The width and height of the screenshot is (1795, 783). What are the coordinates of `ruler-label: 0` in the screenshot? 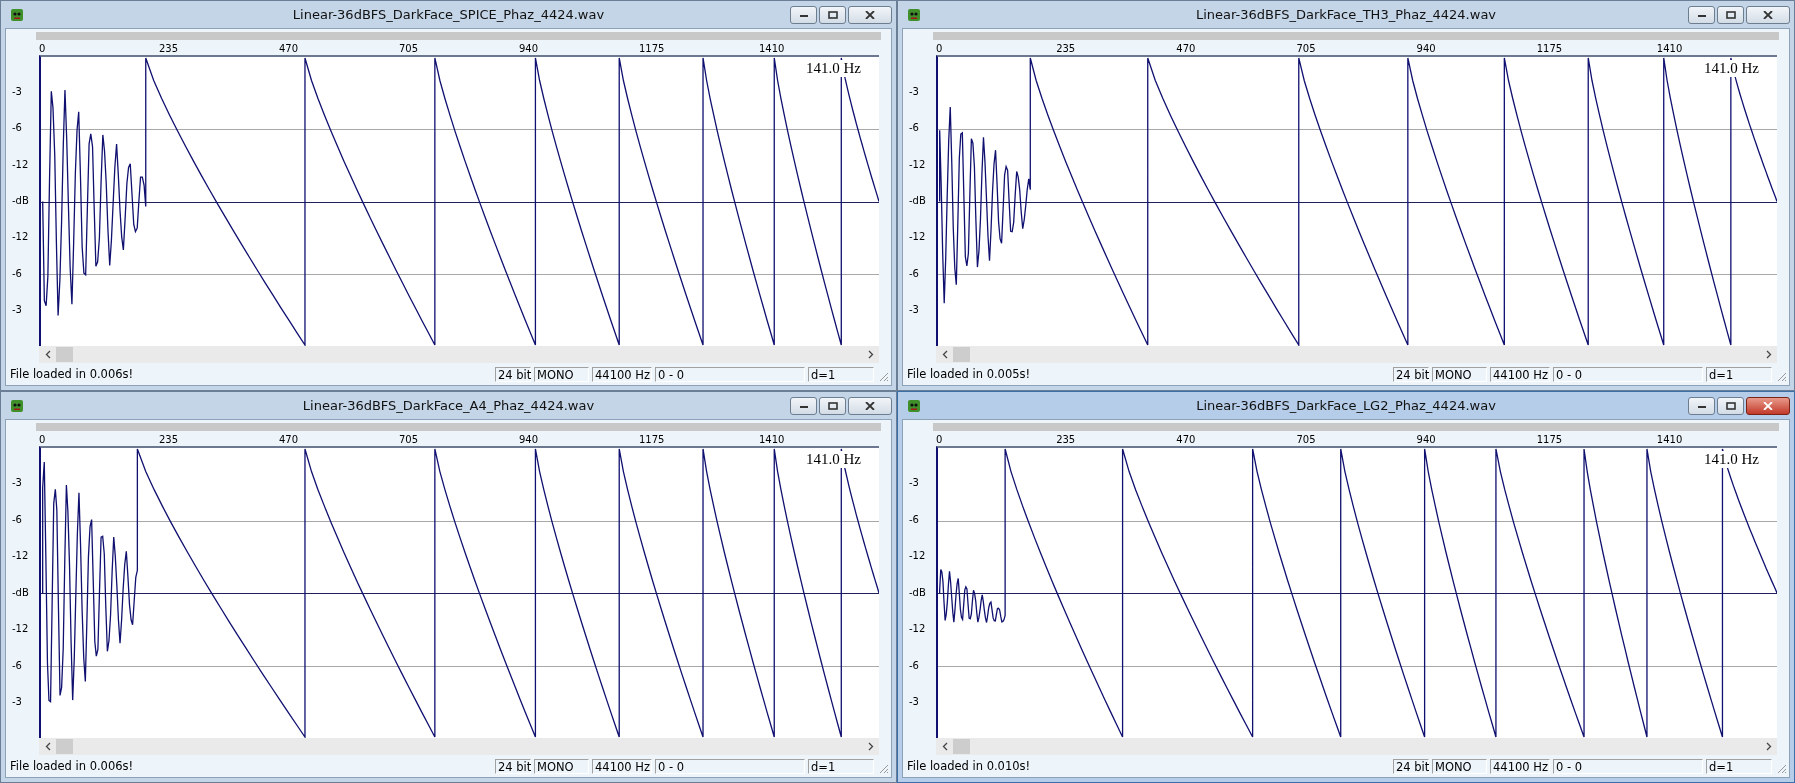 It's located at (43, 439).